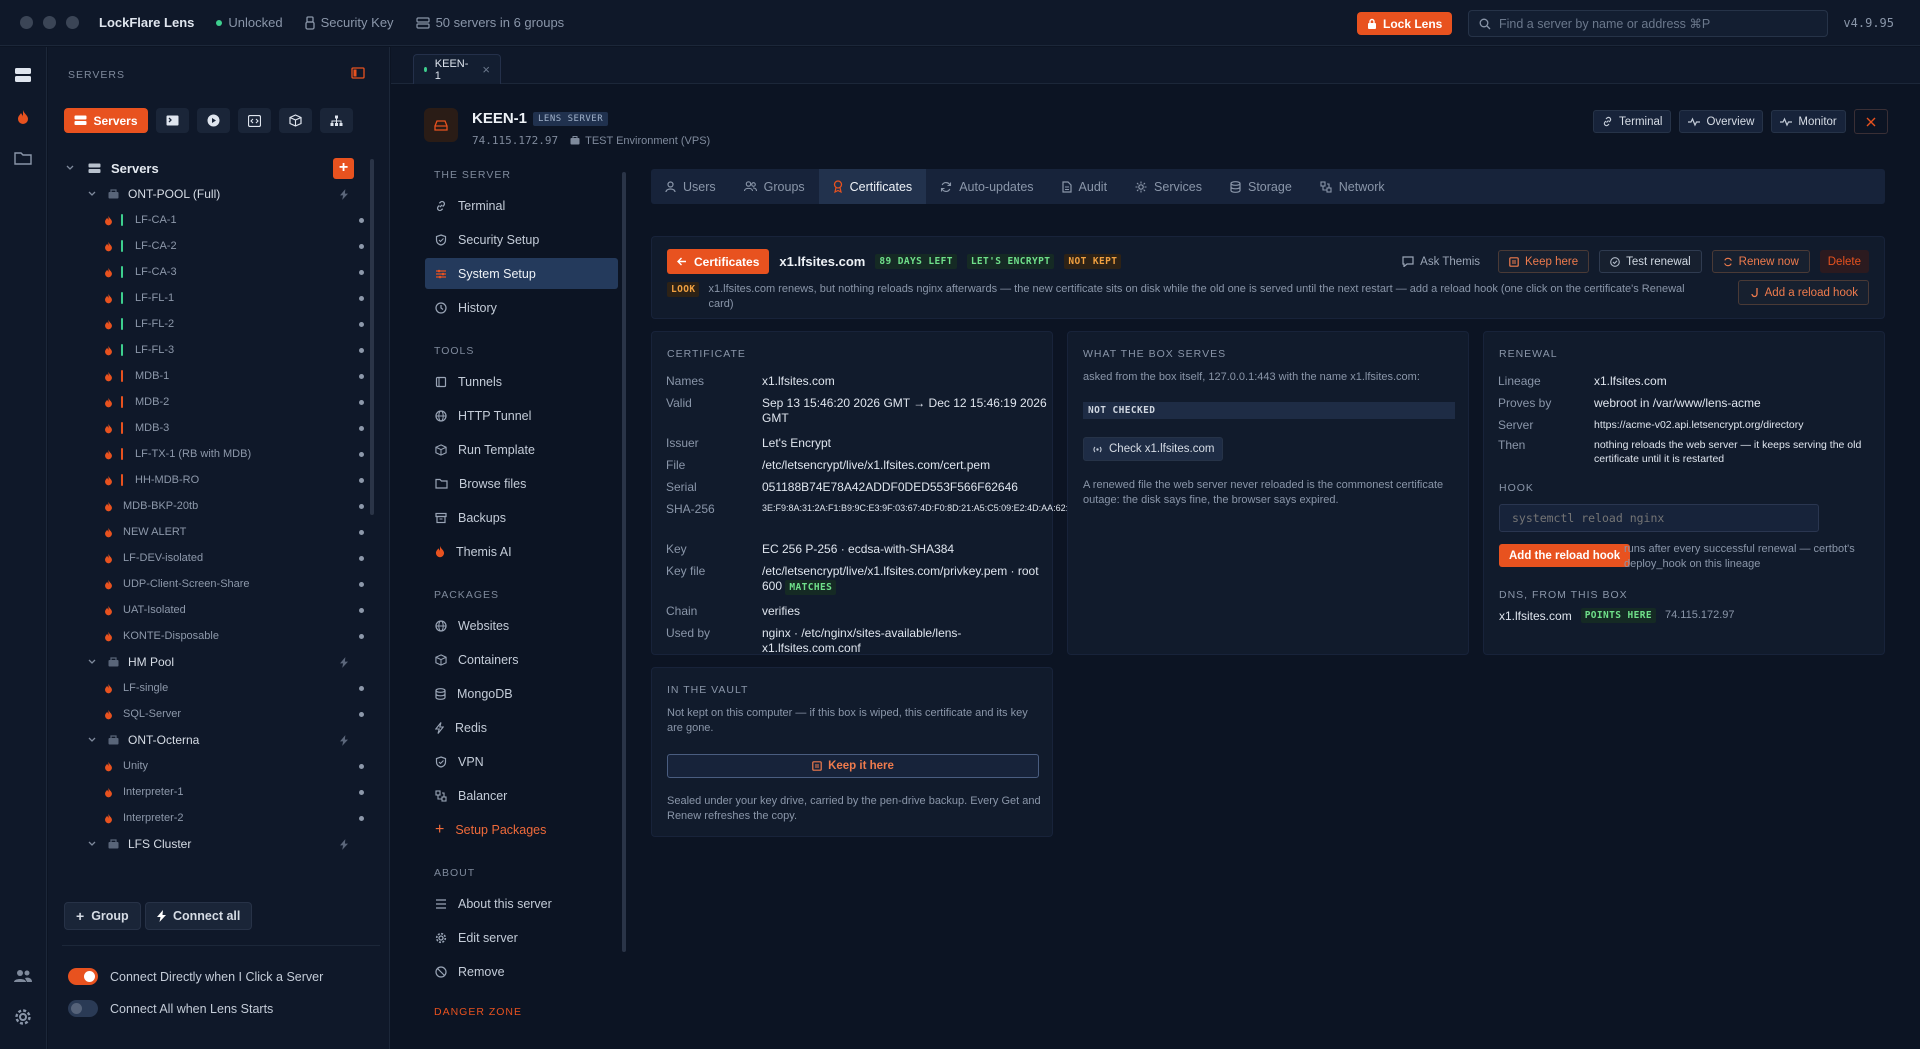 The image size is (1920, 1049). I want to click on renew-now-button: Renew now, so click(1760, 261).